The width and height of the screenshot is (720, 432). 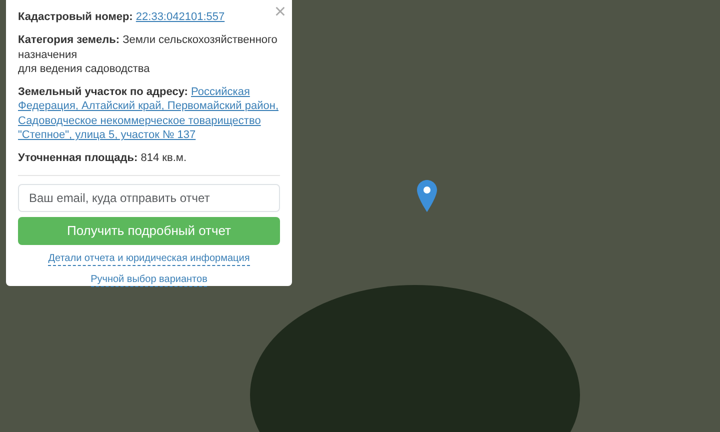 I want to click on email-field: Ваш email, куда отправить отчет, so click(x=149, y=198).